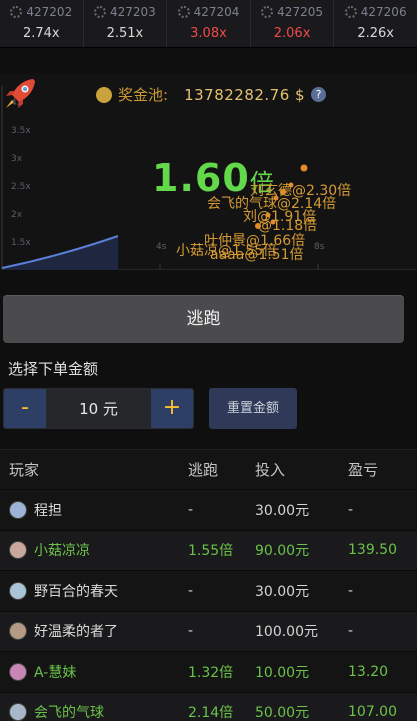 This screenshot has width=417, height=721. What do you see at coordinates (253, 408) in the screenshot?
I see `reset-amount-button: 重置金额` at bounding box center [253, 408].